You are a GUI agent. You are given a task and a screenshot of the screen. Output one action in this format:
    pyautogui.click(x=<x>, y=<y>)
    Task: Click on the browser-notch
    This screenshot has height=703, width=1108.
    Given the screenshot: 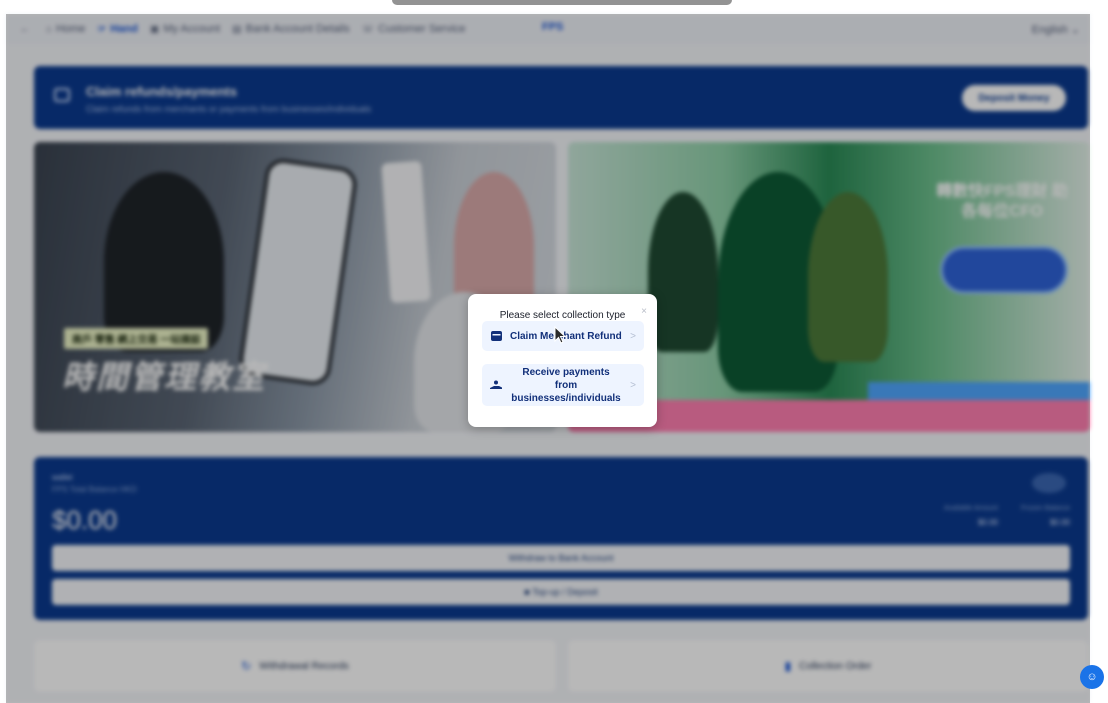 What is the action you would take?
    pyautogui.click(x=562, y=2)
    